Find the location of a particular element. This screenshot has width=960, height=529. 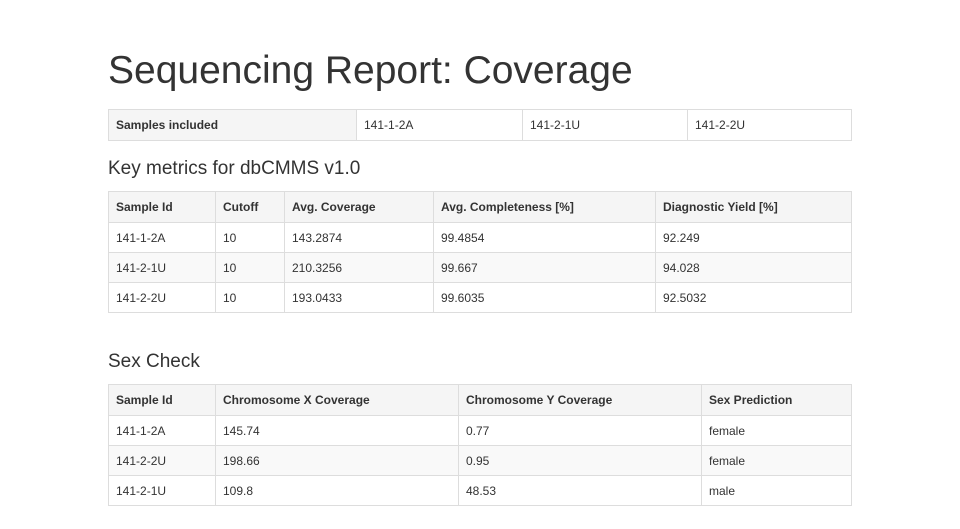

sample-cell: 141-2-1U is located at coordinates (605, 125).